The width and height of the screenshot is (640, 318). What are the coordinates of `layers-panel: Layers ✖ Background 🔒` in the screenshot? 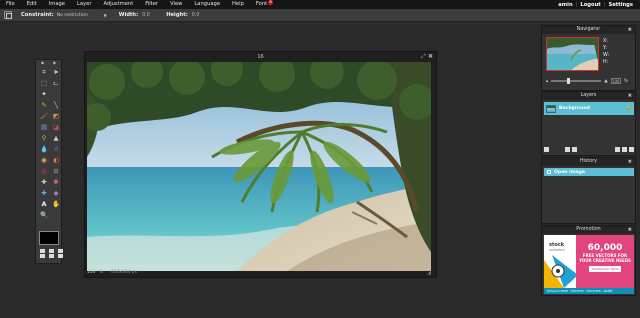 It's located at (588, 123).